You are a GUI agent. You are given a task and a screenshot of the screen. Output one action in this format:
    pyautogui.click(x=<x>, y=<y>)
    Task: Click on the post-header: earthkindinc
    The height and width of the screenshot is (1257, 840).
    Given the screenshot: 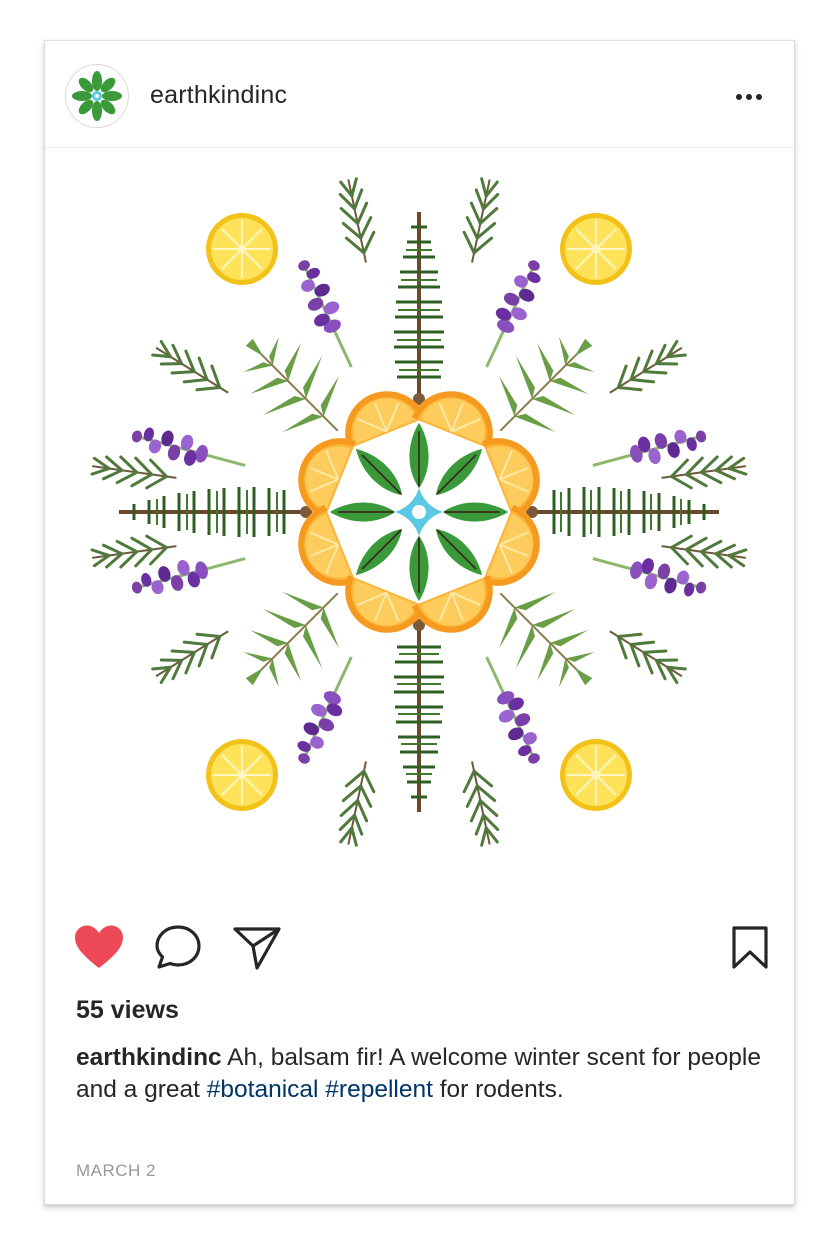 What is the action you would take?
    pyautogui.click(x=419, y=94)
    